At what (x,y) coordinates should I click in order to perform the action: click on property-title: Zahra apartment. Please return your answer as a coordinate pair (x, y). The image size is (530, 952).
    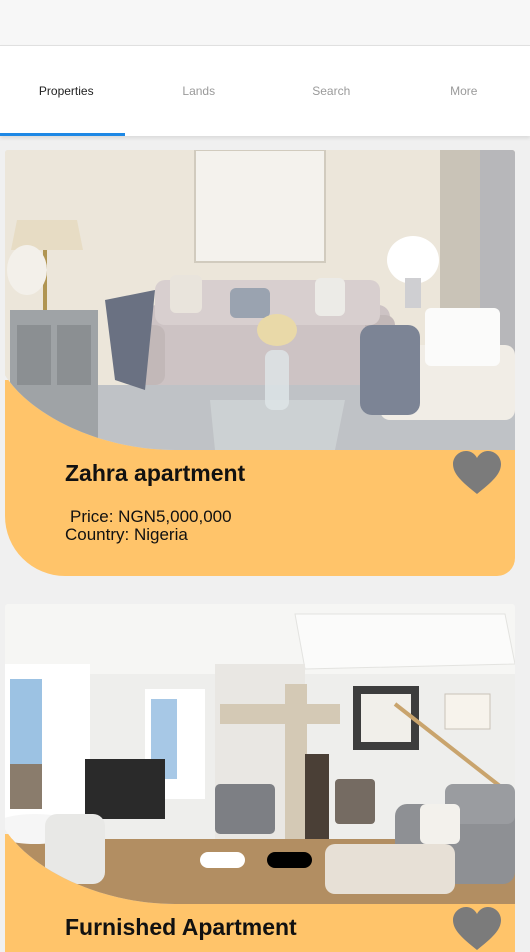
    Looking at the image, I should click on (155, 473).